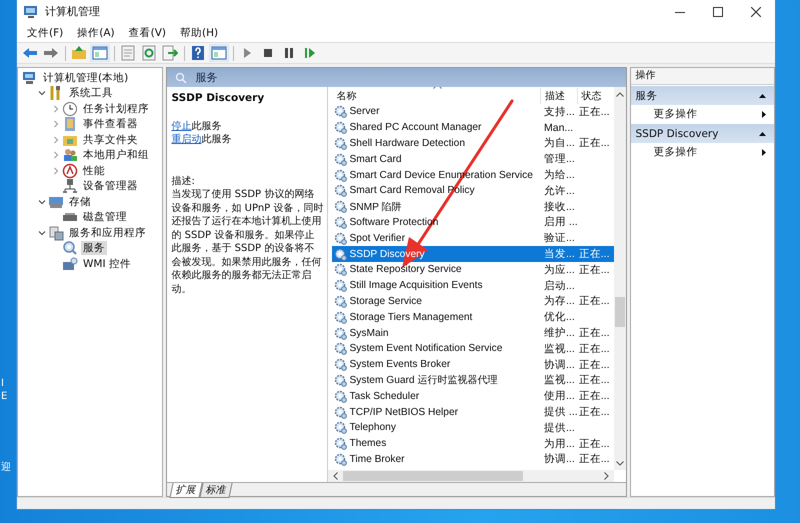 The width and height of the screenshot is (800, 523). Describe the element at coordinates (247, 242) in the screenshot. I see `description-text: 当发现了使用 SSDP 协议的网络设备和服务，如 UPnP 设备，同时还报告了运行在本地计算机上使用的 SSDP 设备和服务。如果停止此服务，基于 SSDP 的设备将不会被发现。如果禁用此服务，任何依赖此服务的服务都无法正常启动。` at that location.